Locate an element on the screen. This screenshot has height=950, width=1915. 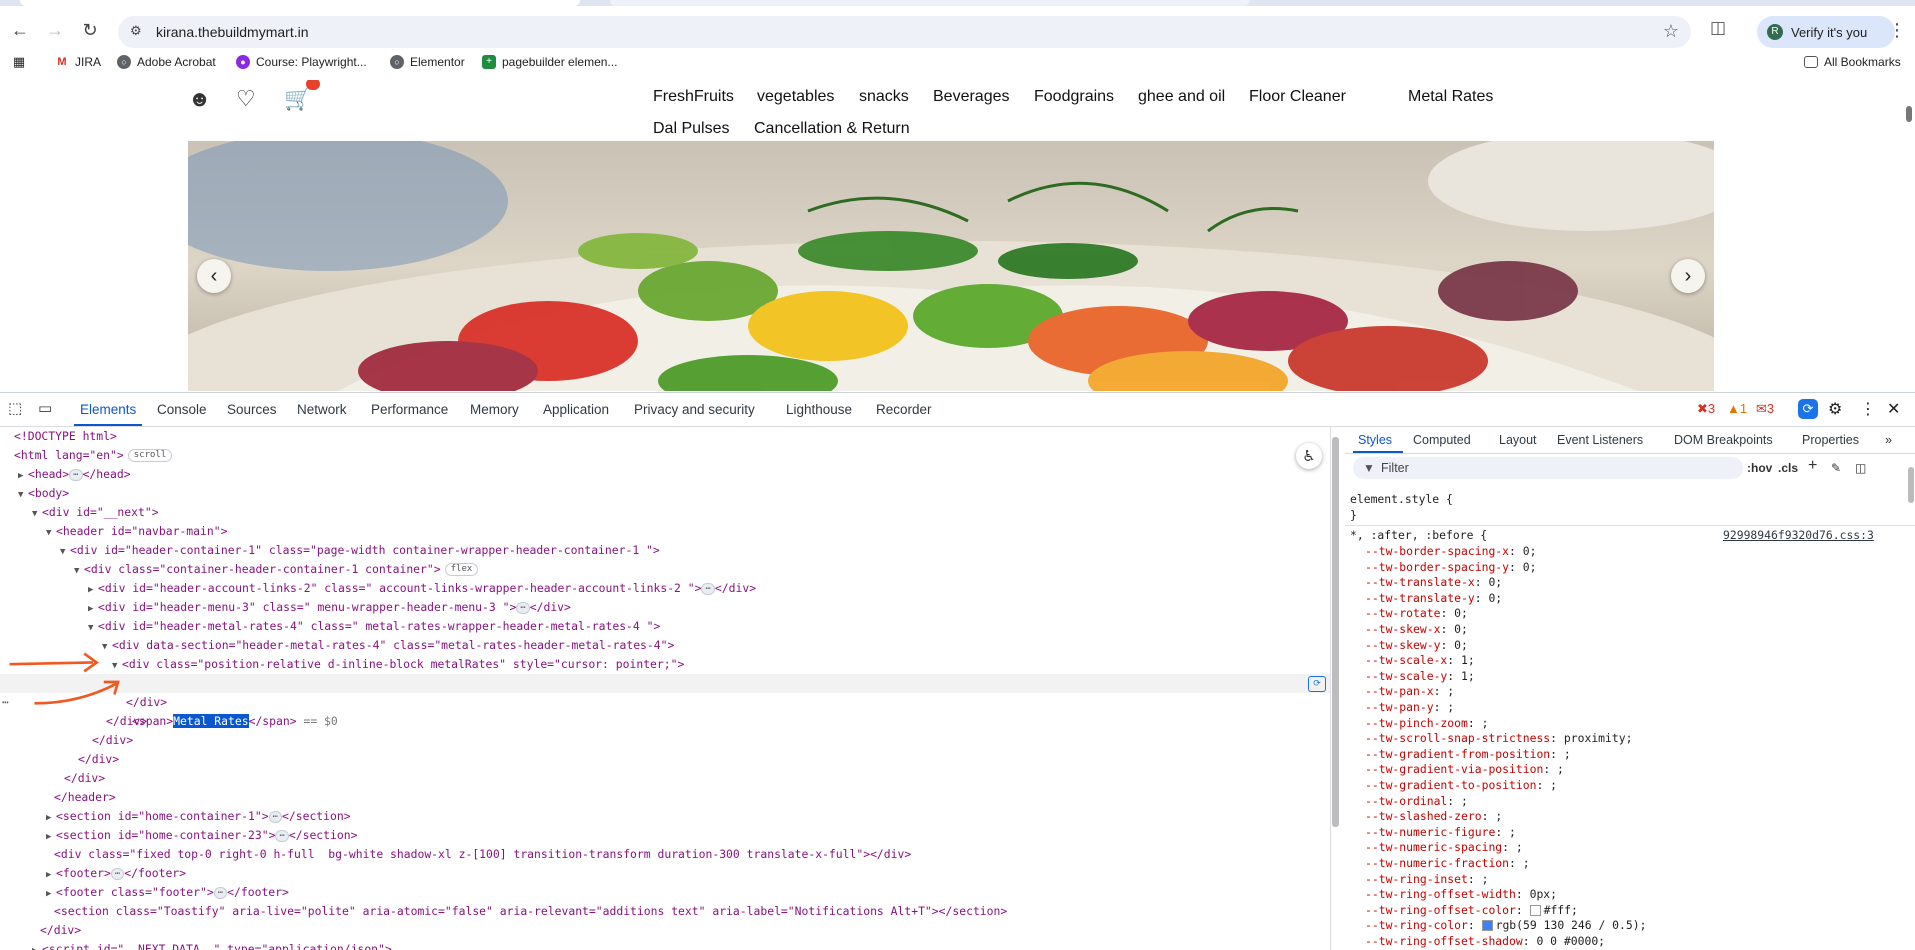
rule-selector: *, :after, :before { is located at coordinates (1418, 535).